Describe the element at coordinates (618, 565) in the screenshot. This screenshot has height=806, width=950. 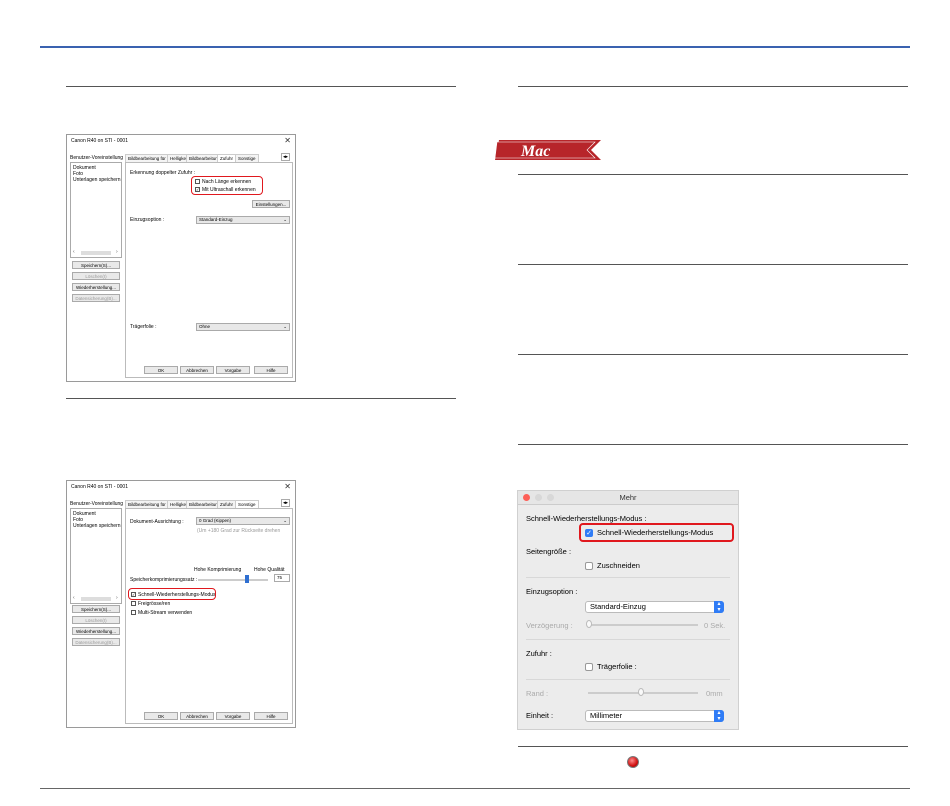
I see `crop-label: Zuschneiden` at that location.